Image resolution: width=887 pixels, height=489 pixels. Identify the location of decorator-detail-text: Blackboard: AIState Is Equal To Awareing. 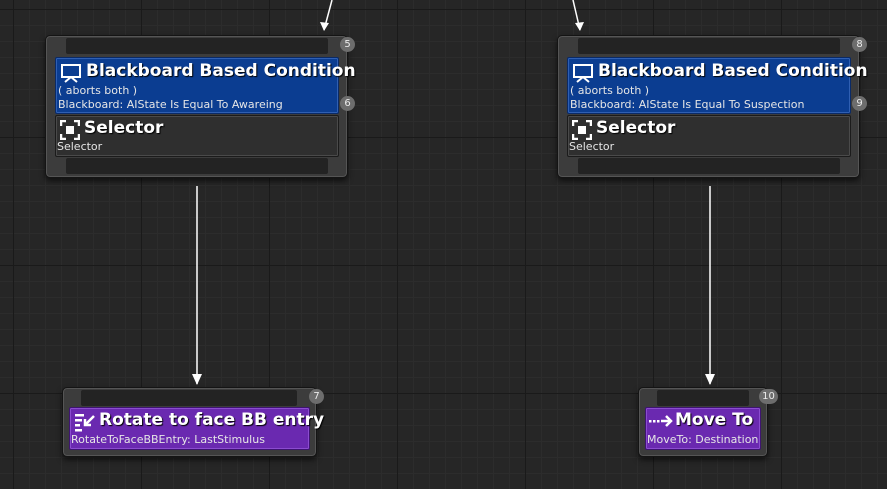
(170, 104).